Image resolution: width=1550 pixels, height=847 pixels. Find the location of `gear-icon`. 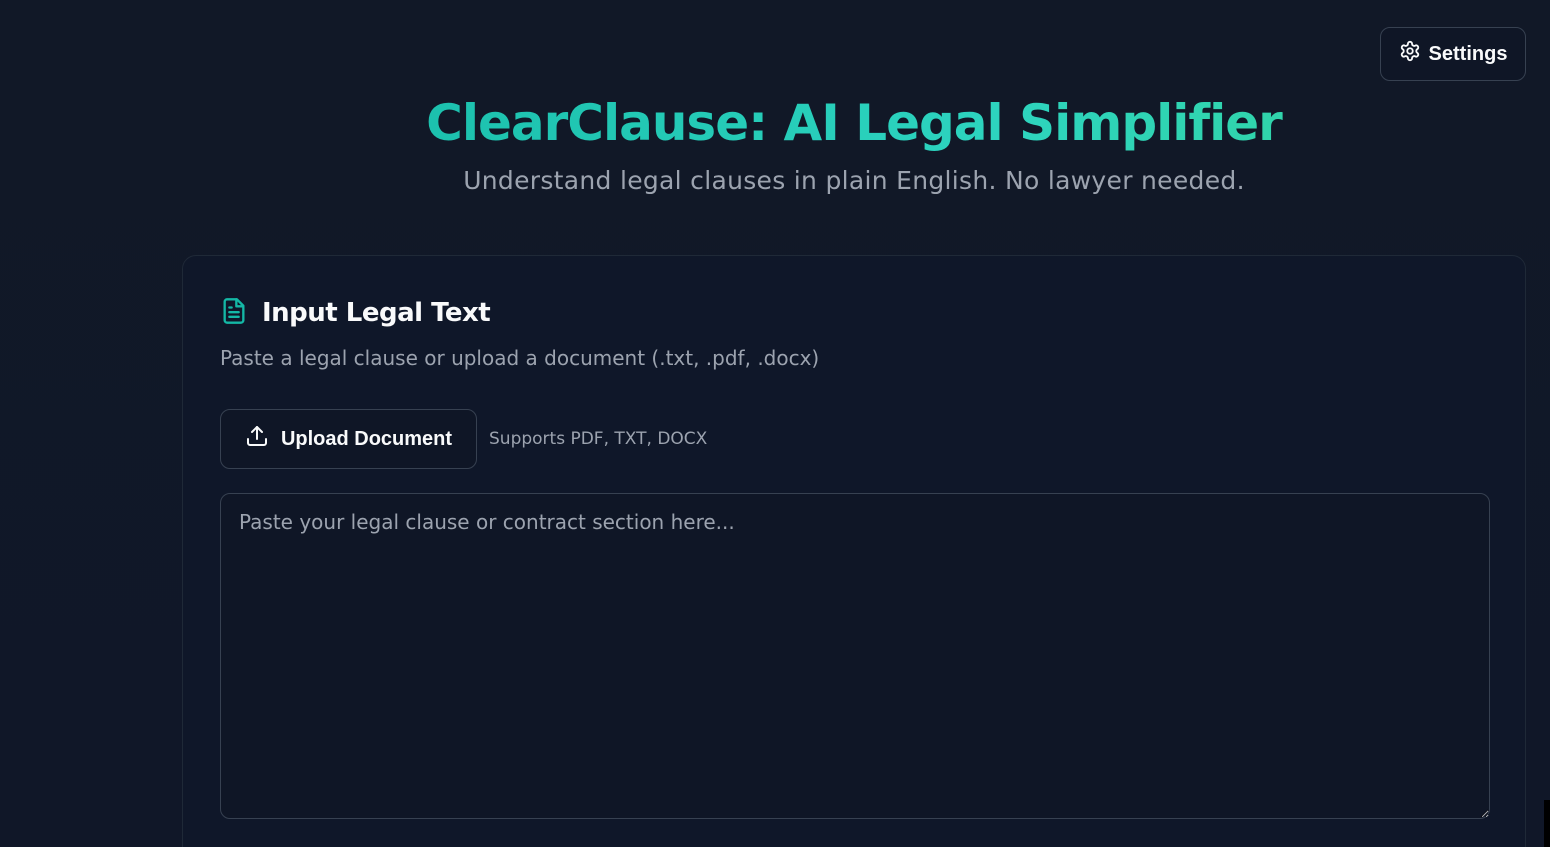

gear-icon is located at coordinates (1410, 54).